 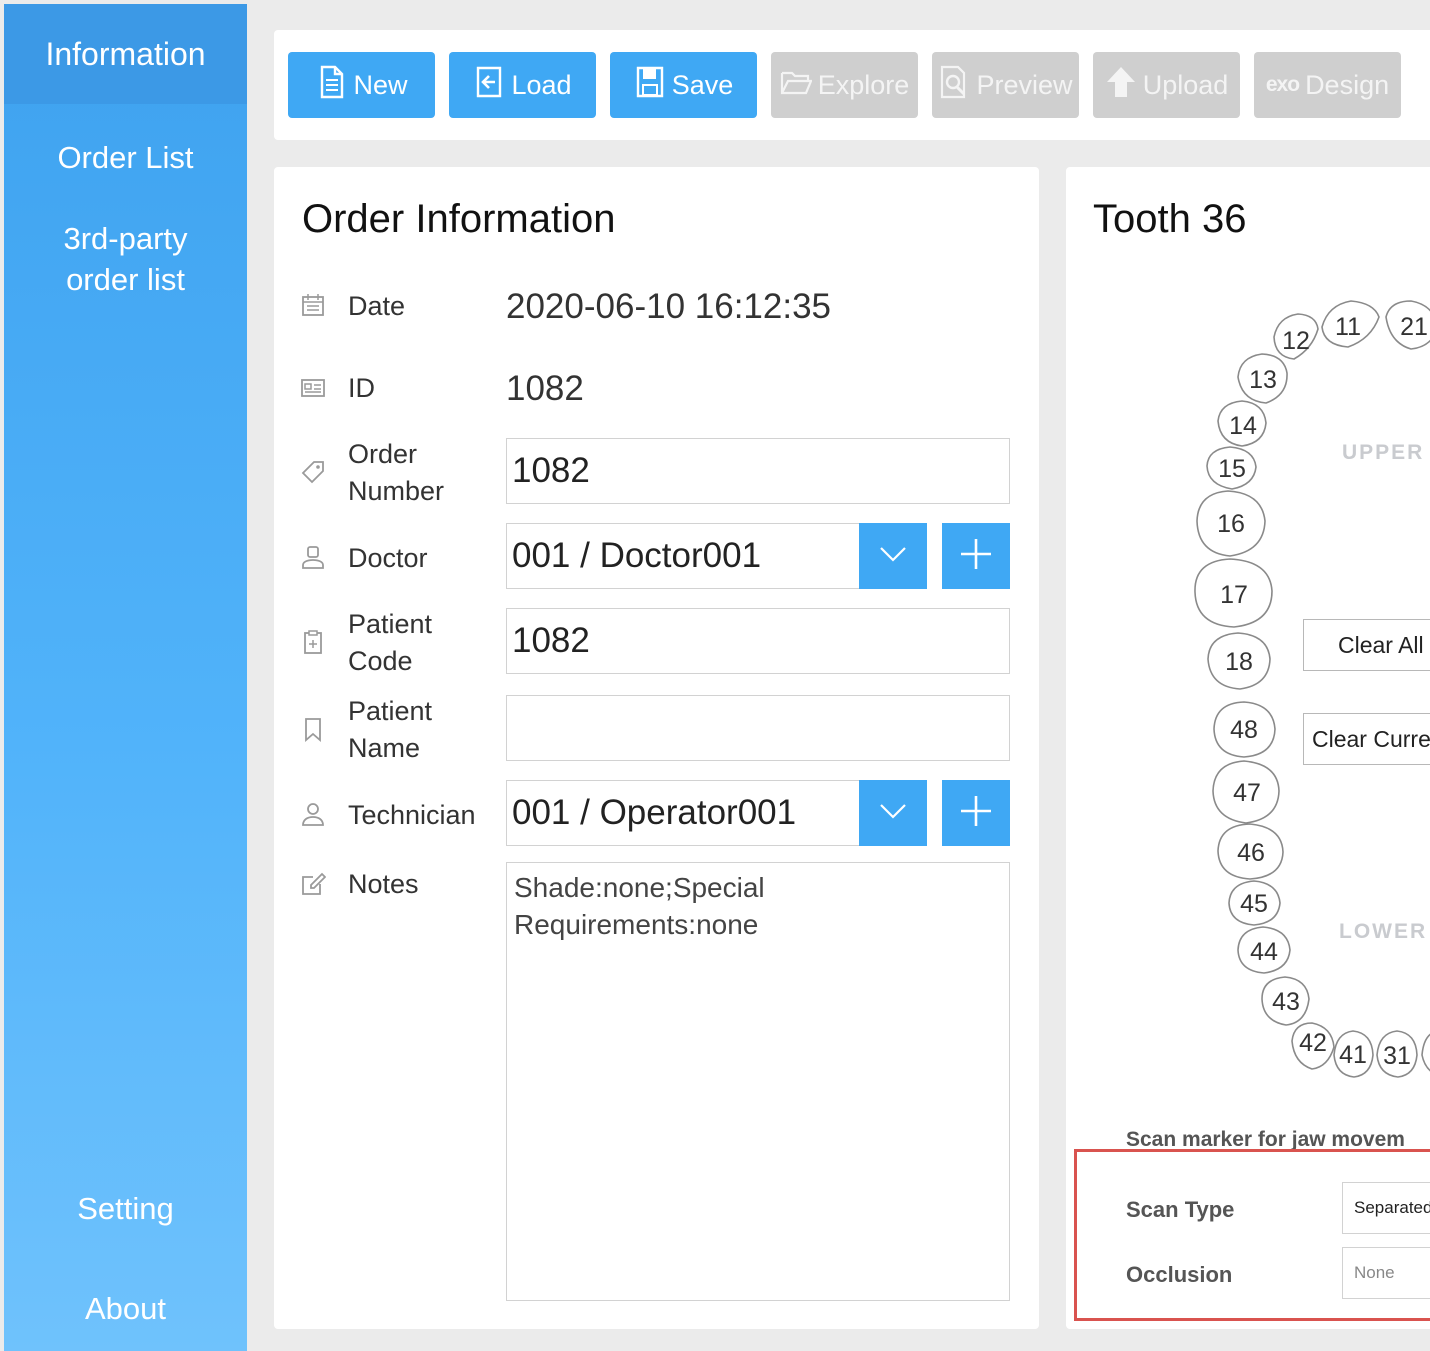 What do you see at coordinates (390, 729) in the screenshot?
I see `patient-name-label: Patient Name` at bounding box center [390, 729].